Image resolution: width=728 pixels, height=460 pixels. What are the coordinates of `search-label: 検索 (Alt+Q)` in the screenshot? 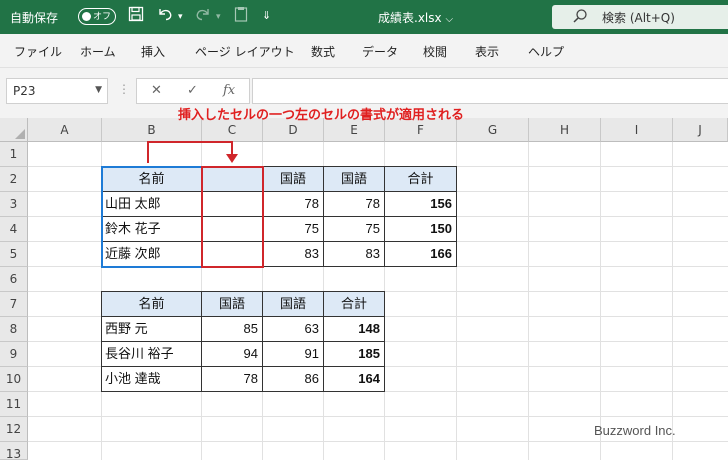 It's located at (638, 18).